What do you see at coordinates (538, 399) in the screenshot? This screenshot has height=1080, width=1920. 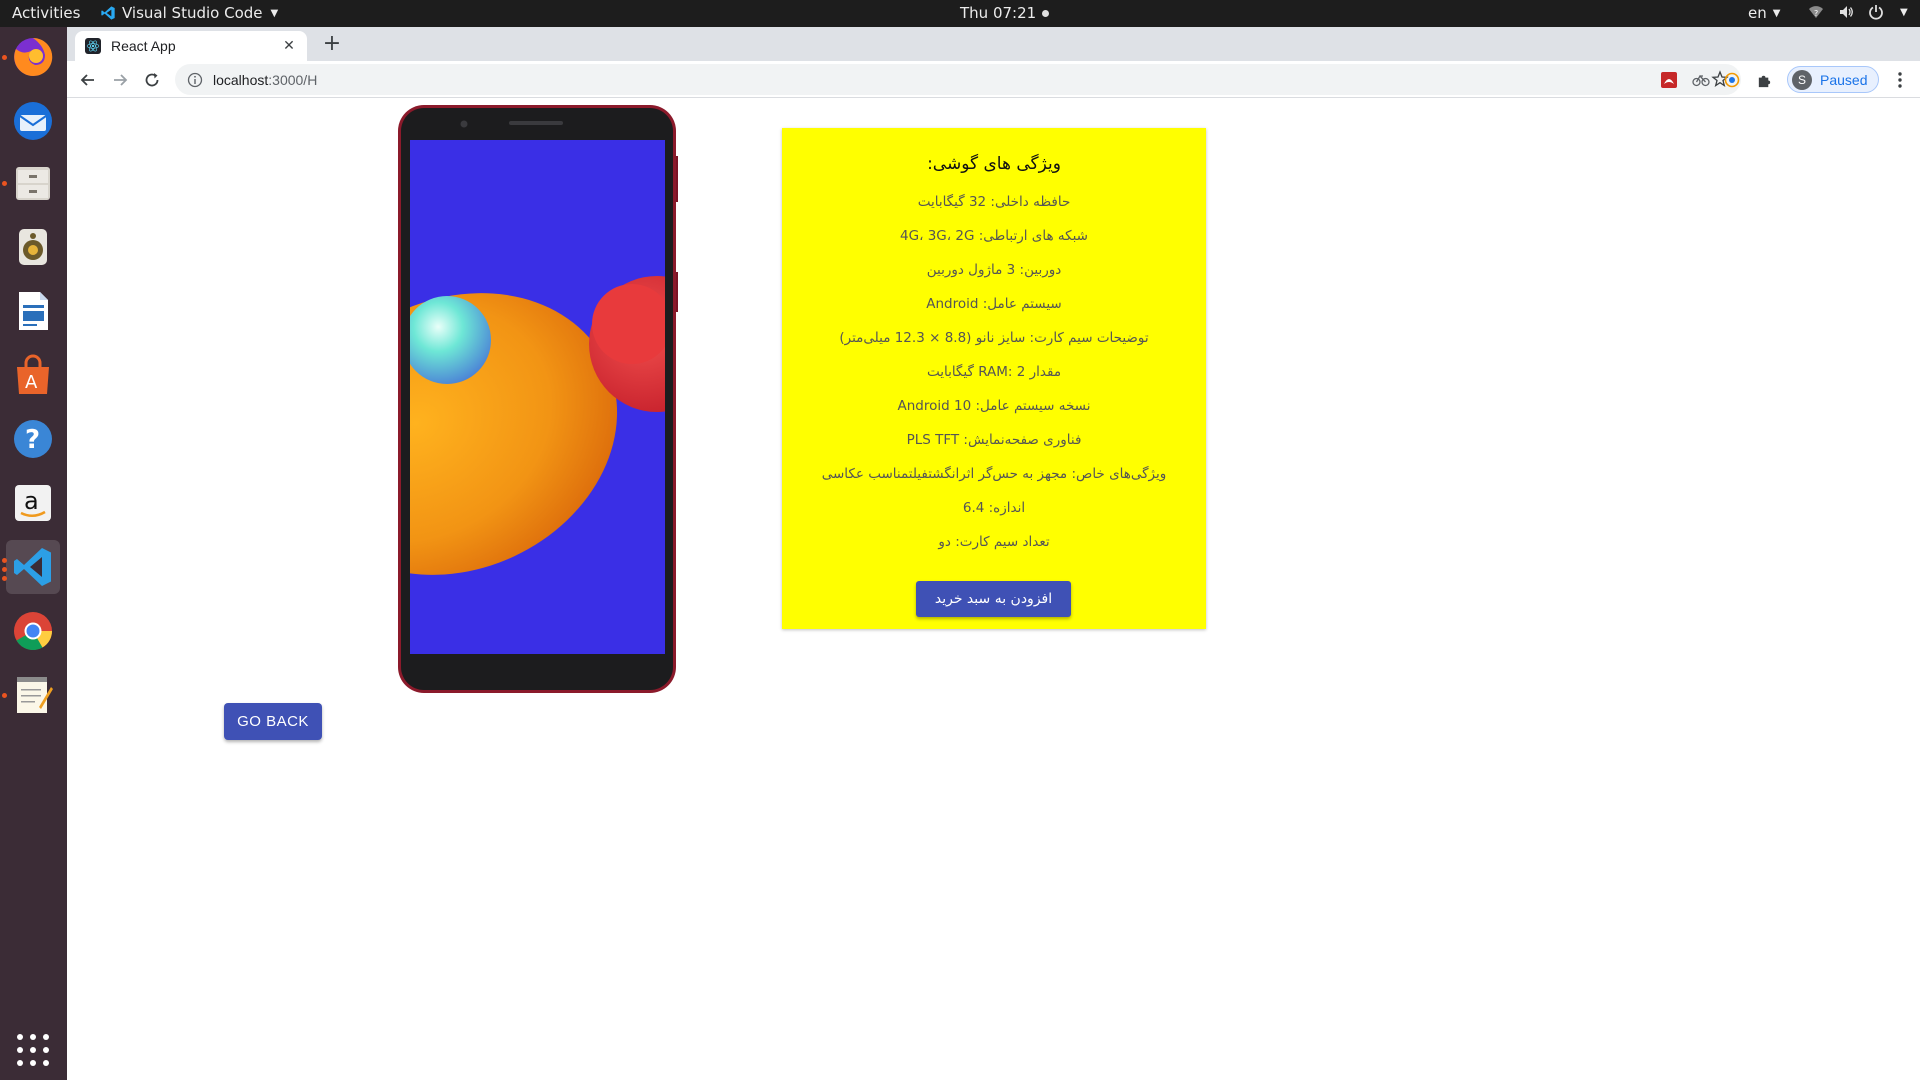 I see `phone-product-image` at bounding box center [538, 399].